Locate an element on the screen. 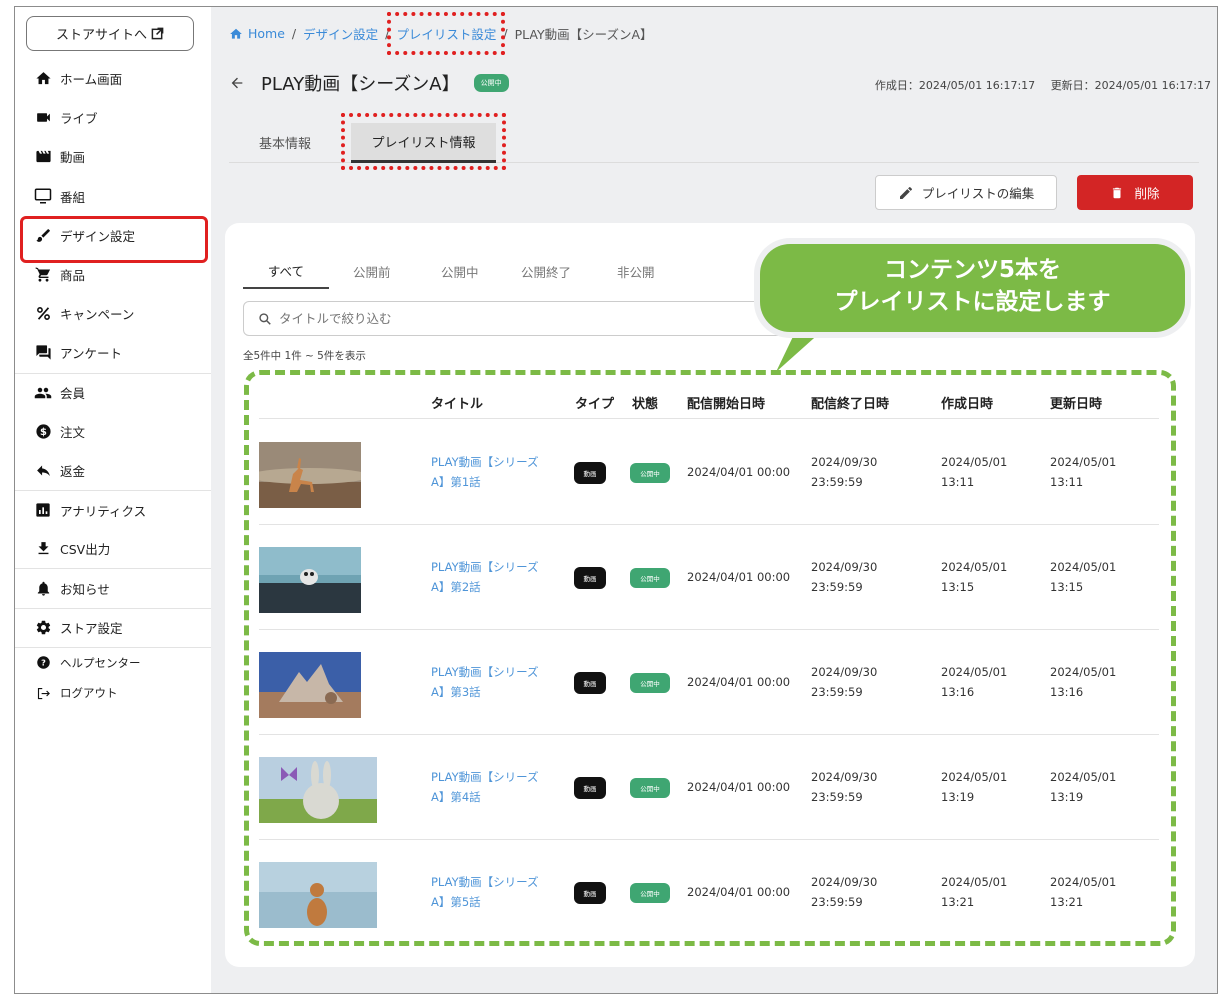 Image resolution: width=1224 pixels, height=1000 pixels. end-datetime: 2024/09/30 23:59:59 is located at coordinates (844, 892).